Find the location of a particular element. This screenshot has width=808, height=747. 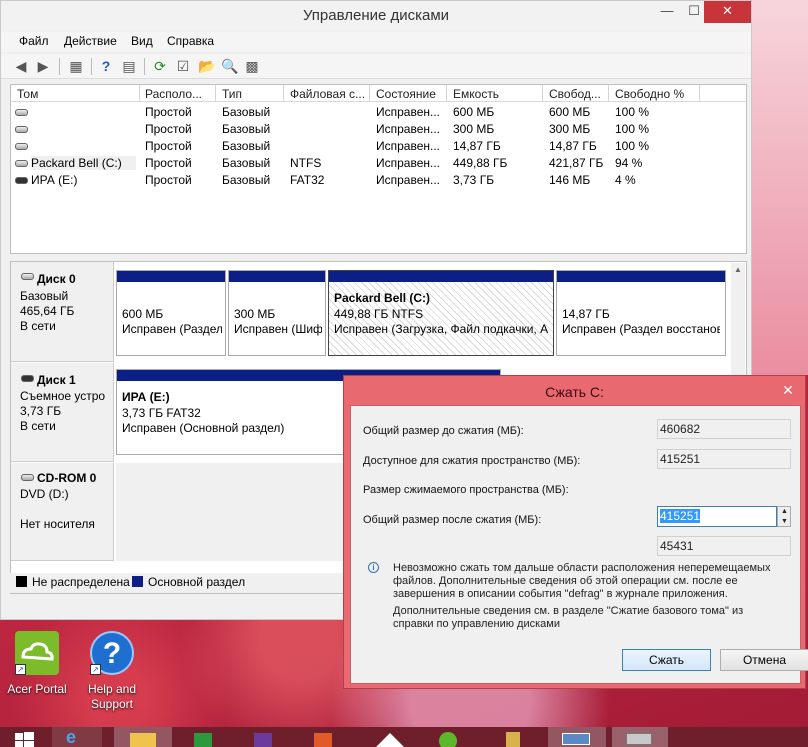

visual-studio-taskbar-icon is located at coordinates (264, 737).